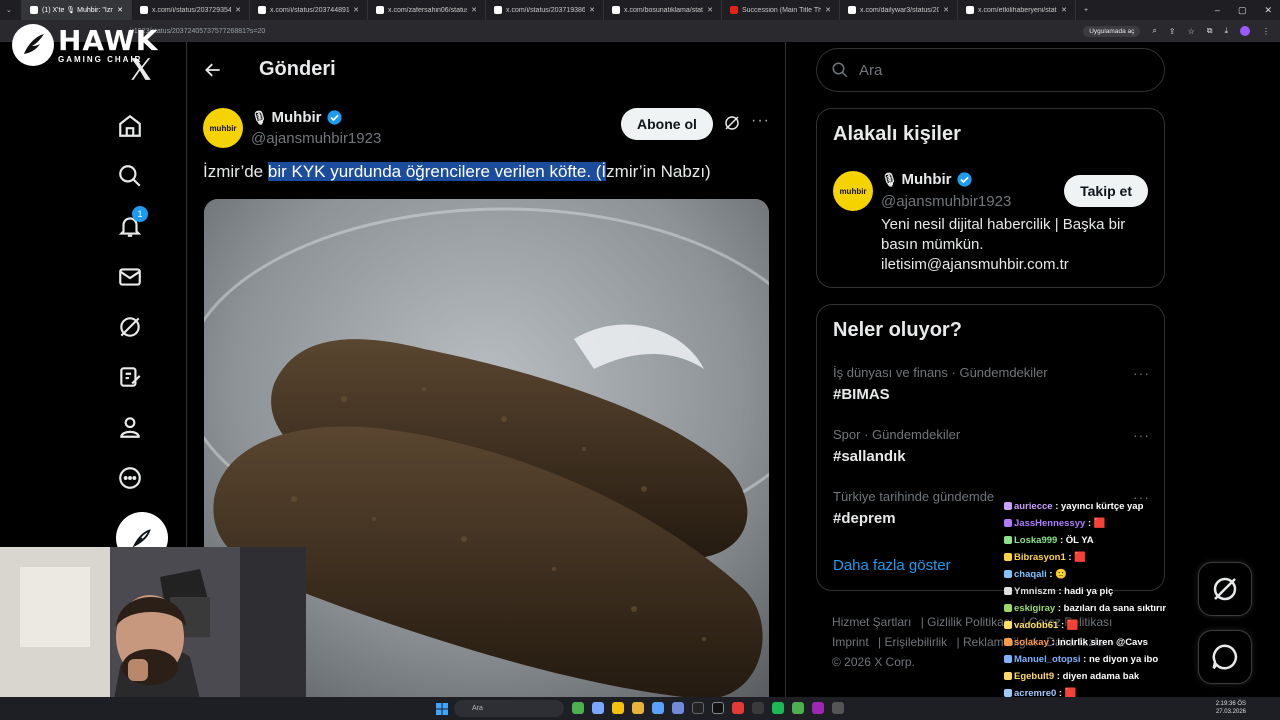 This screenshot has width=1280, height=720. Describe the element at coordinates (191, 10) in the screenshot. I see `browser-tab: x.com/i/status/2037293549759✕` at that location.